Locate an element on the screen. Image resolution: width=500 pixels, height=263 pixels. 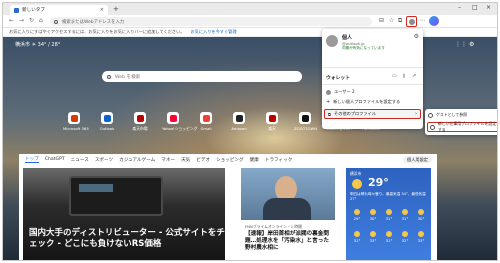
guest-browse-item: ゲストとして参照 is located at coordinates (447, 115).